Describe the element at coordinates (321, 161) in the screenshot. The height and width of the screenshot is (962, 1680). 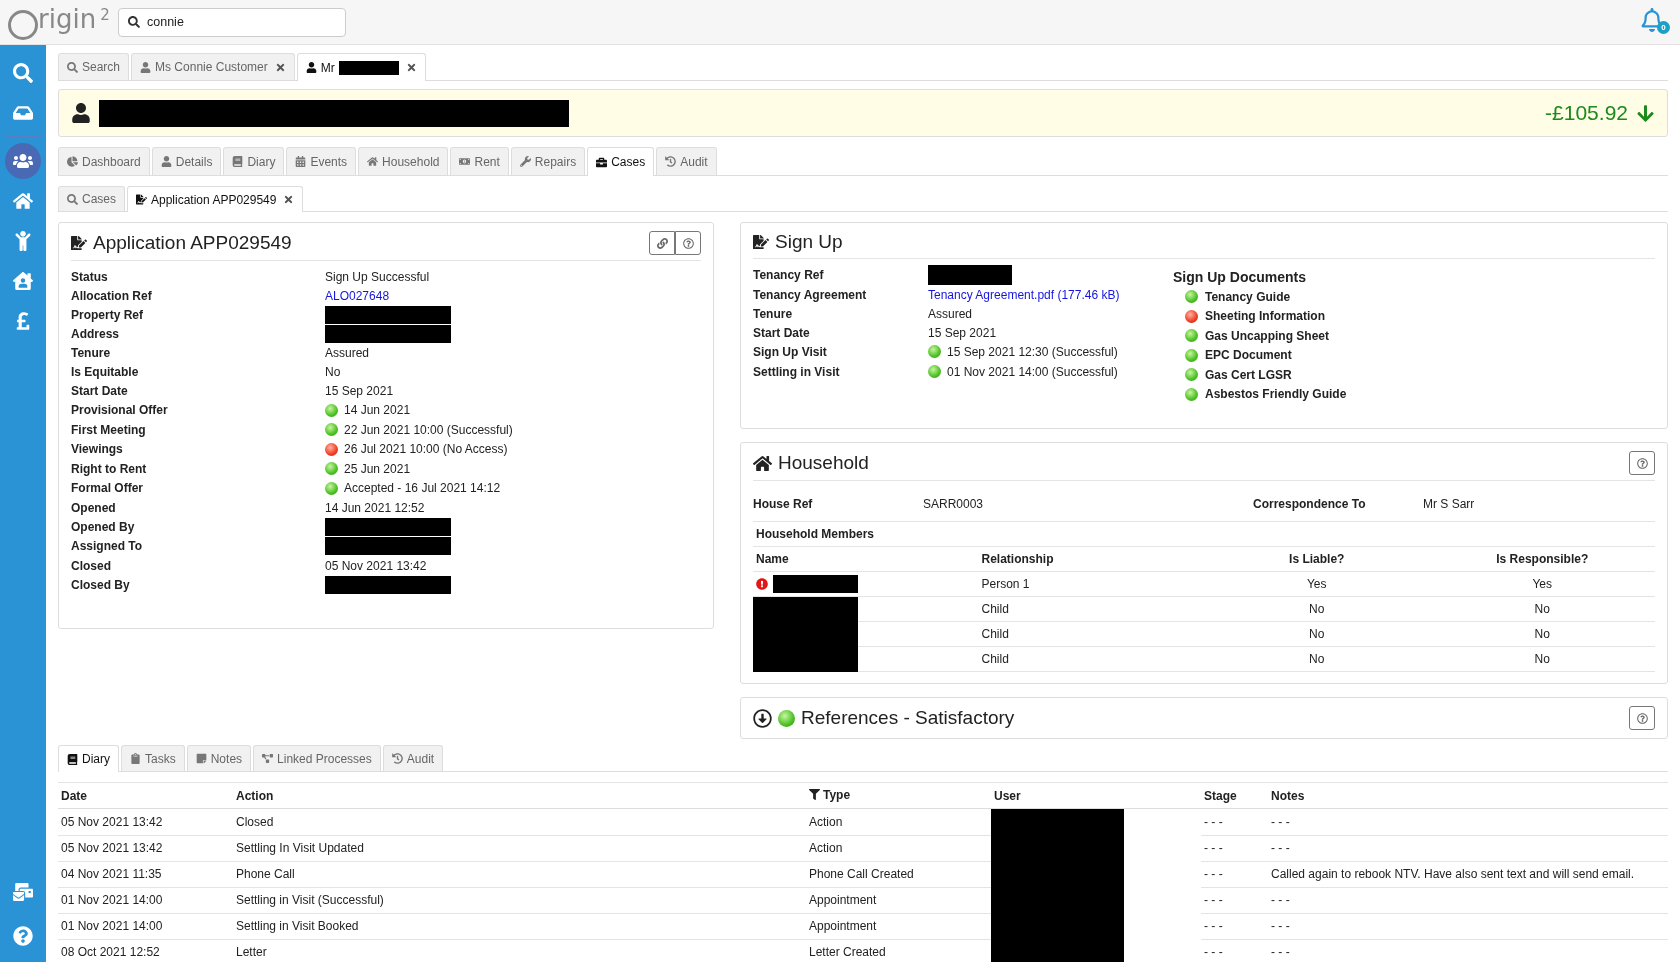
I see `tab: Events` at that location.